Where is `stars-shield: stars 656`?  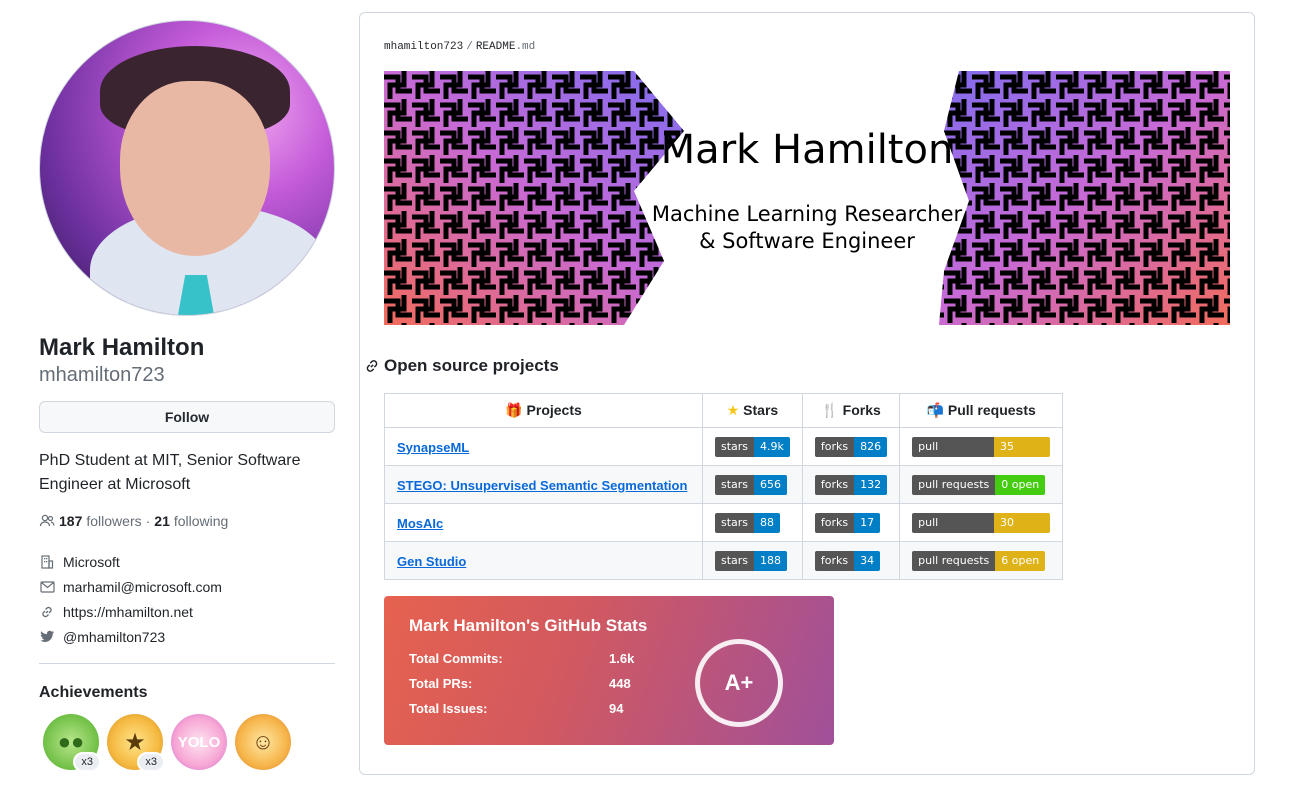 stars-shield: stars 656 is located at coordinates (751, 484).